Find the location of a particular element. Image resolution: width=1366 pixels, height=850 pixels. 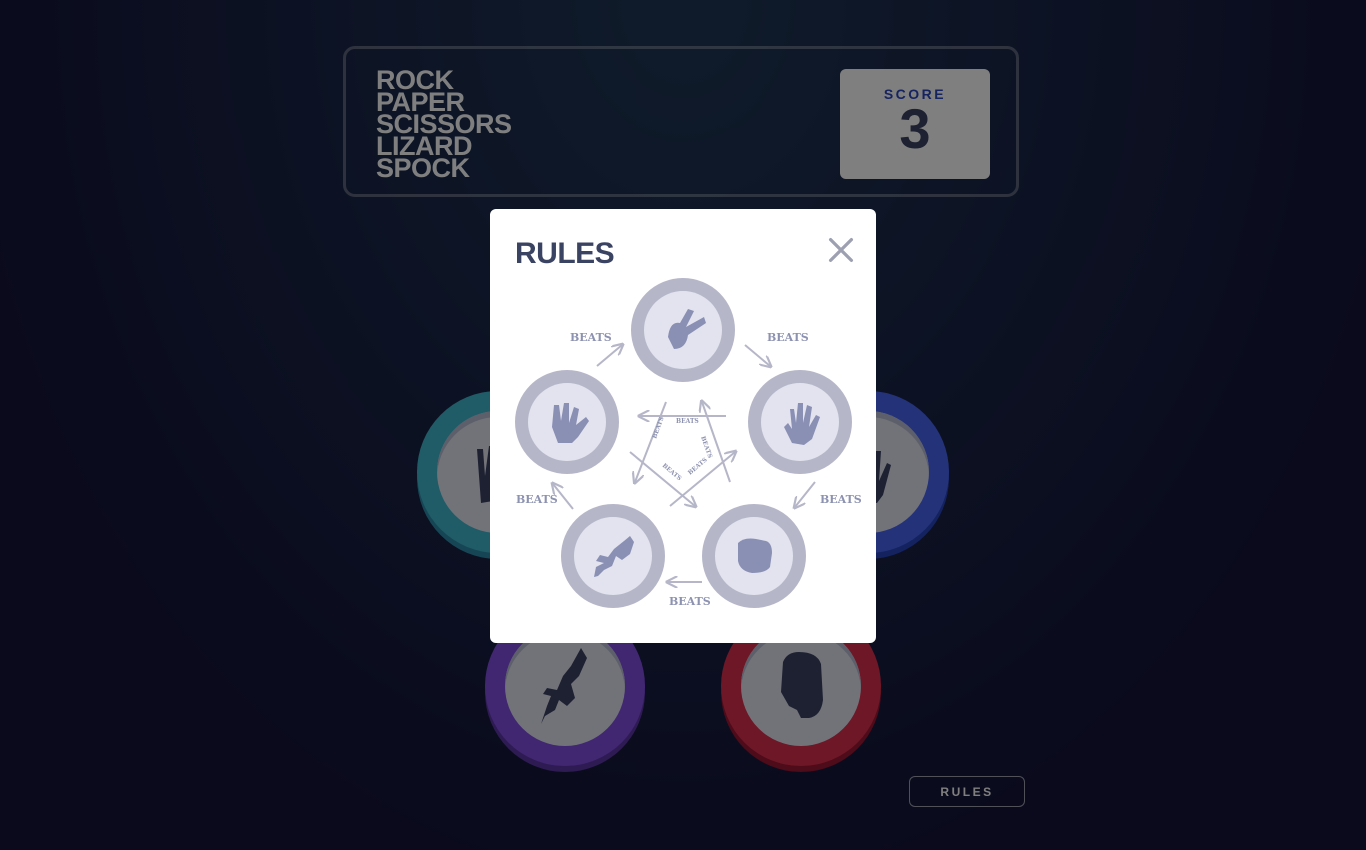

diagram-lizard-token is located at coordinates (613, 556).